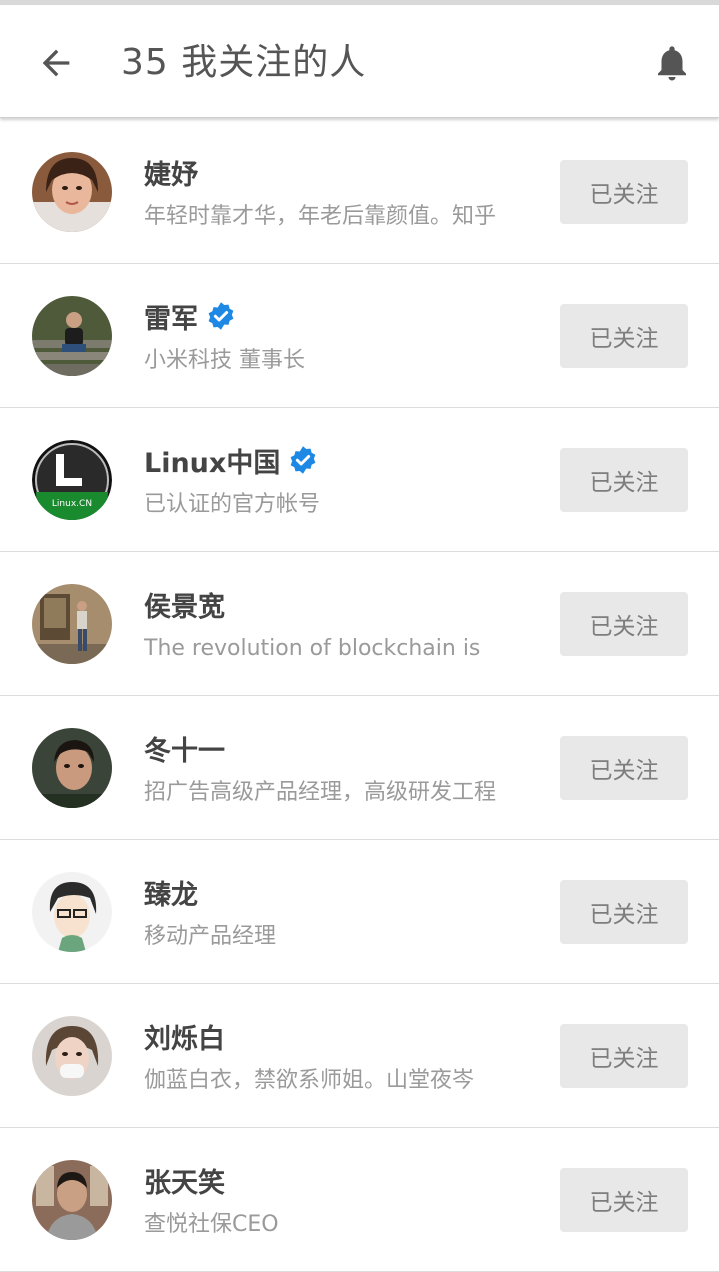 The width and height of the screenshot is (719, 1272). Describe the element at coordinates (210, 936) in the screenshot. I see `user-bio: 移动产品经理` at that location.